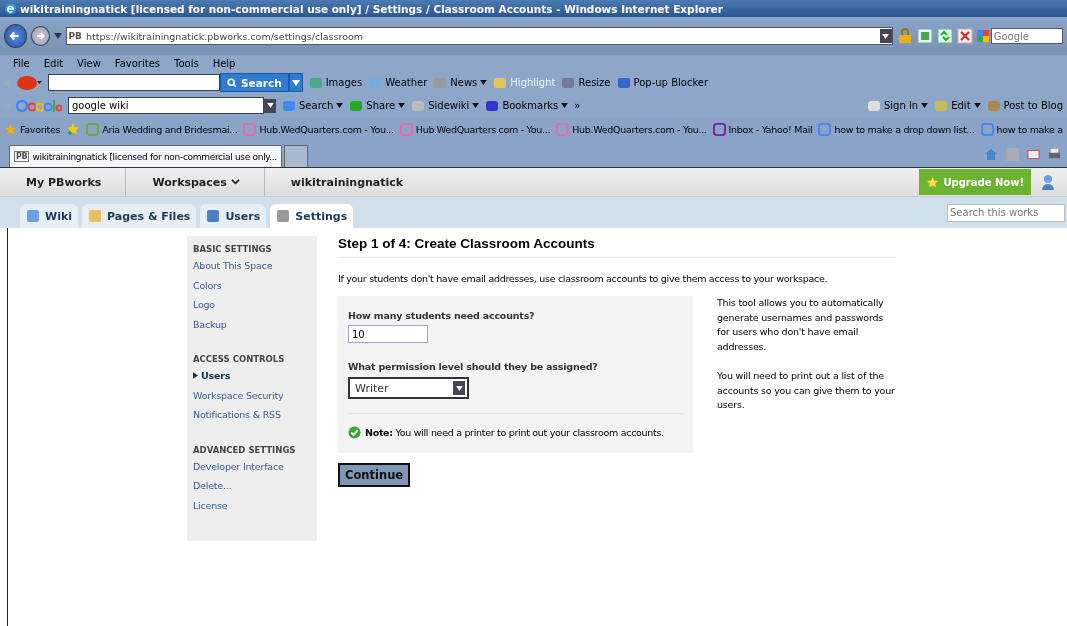 The image size is (1067, 626). Describe the element at coordinates (63, 182) in the screenshot. I see `nav-link: My PBworks` at that location.